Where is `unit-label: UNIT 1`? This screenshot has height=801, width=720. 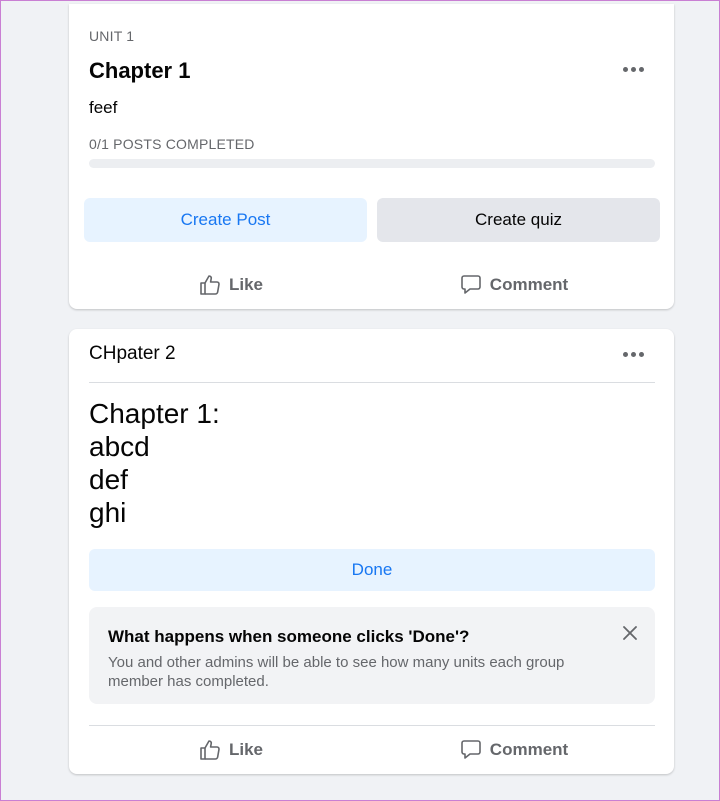 unit-label: UNIT 1 is located at coordinates (112, 36).